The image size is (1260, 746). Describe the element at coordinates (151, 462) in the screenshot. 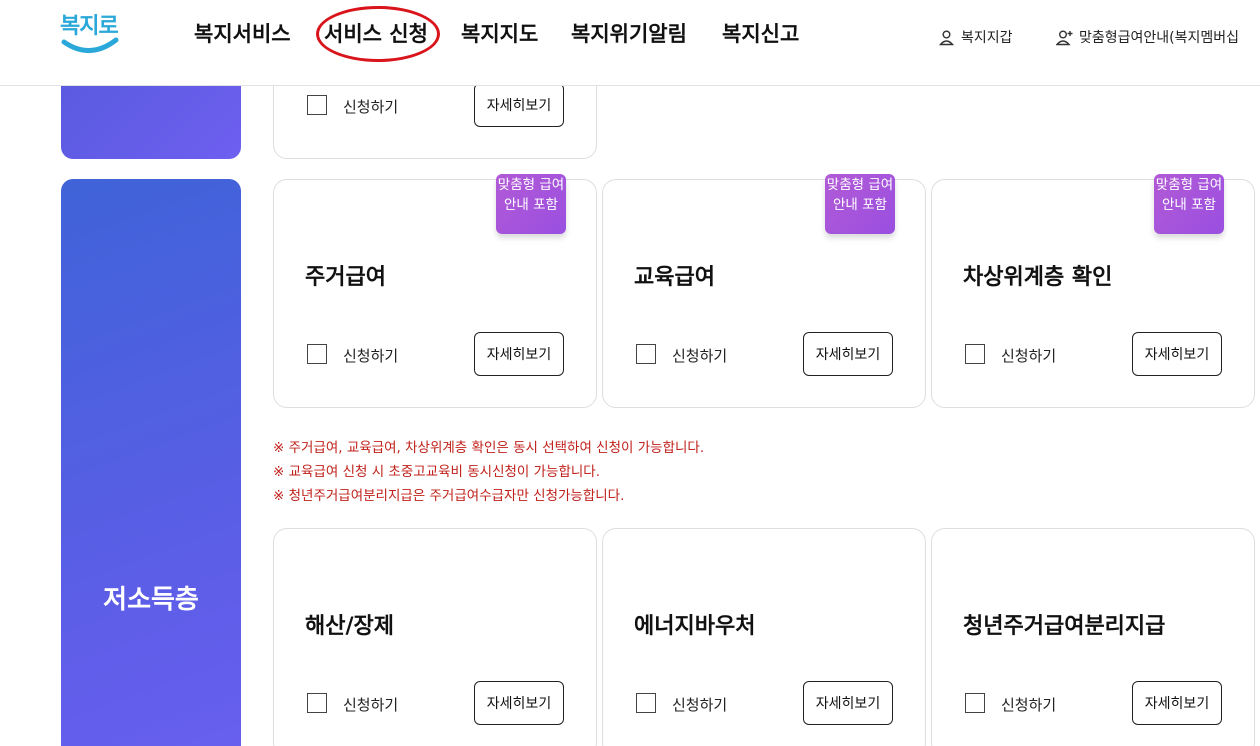

I see `category-panel-low-income: 저소득층` at that location.